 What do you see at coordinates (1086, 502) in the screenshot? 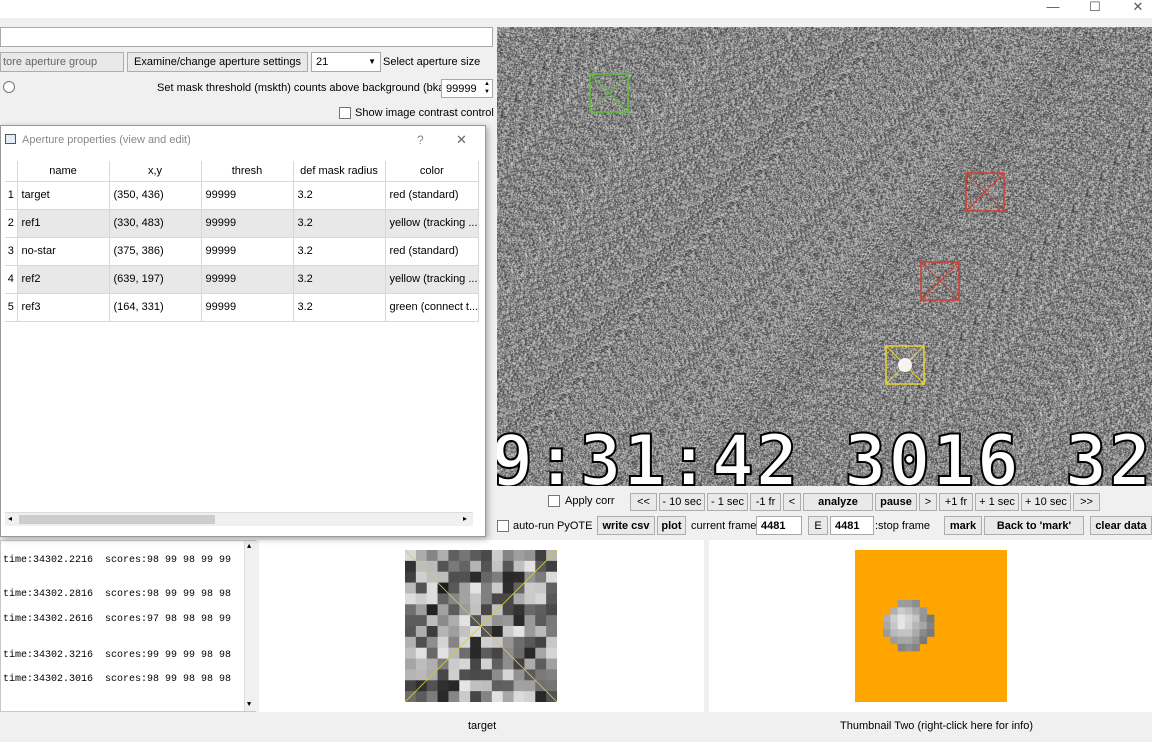
I see `last-frame-button: >>` at bounding box center [1086, 502].